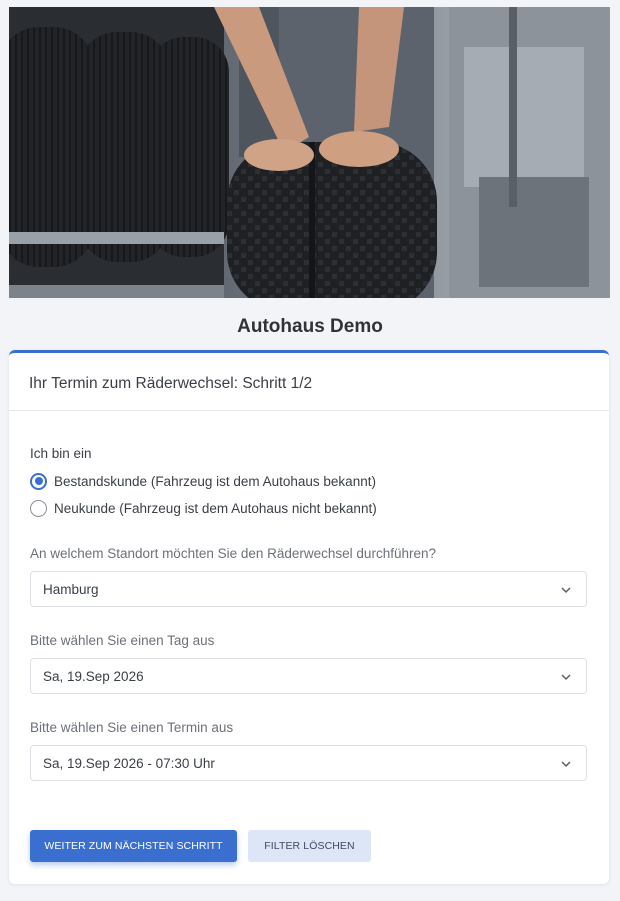  Describe the element at coordinates (309, 382) in the screenshot. I see `card-header: Ihr Termin zum Räderwechsel: Schritt 1/2` at that location.